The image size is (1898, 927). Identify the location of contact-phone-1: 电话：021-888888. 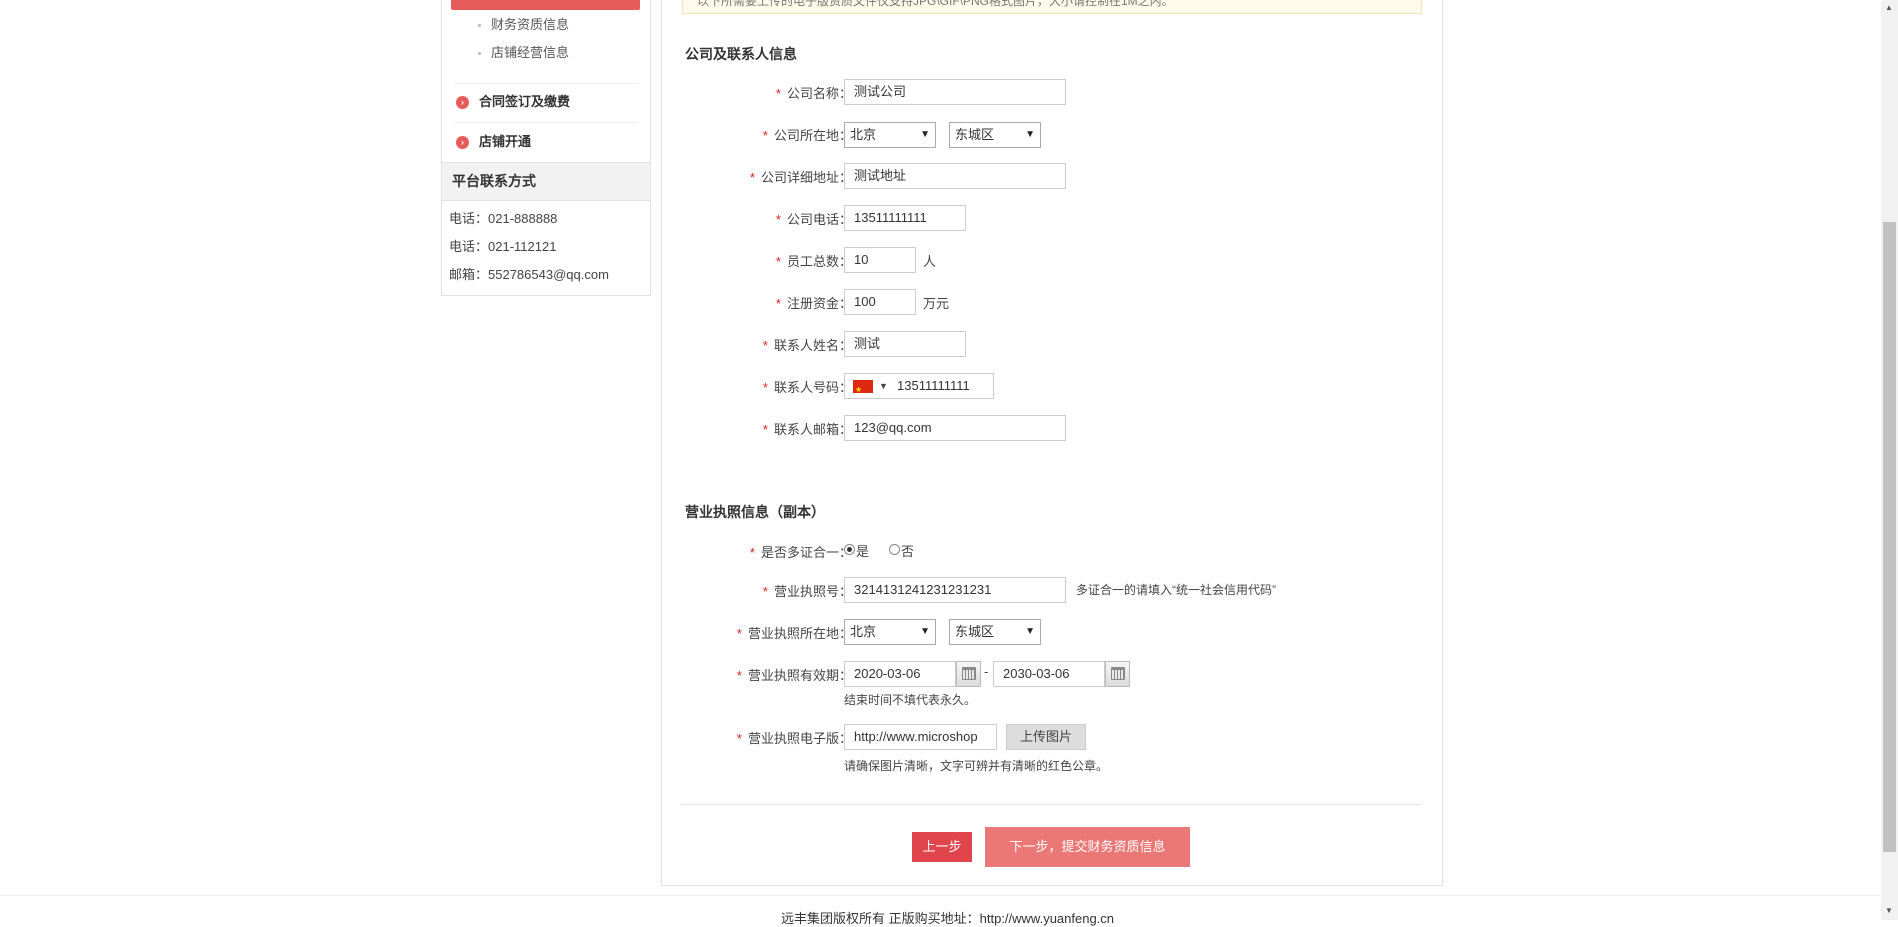
(503, 218).